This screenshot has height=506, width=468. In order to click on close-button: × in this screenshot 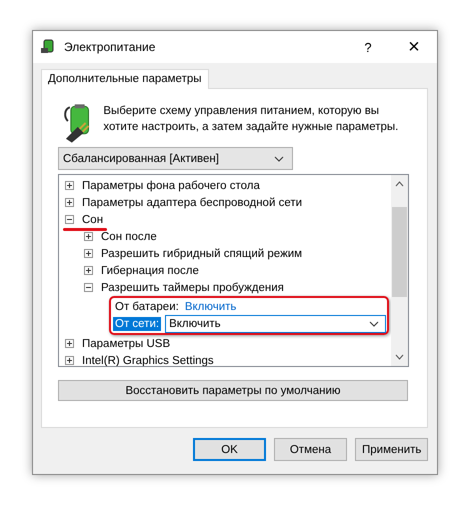, I will do `click(414, 47)`.